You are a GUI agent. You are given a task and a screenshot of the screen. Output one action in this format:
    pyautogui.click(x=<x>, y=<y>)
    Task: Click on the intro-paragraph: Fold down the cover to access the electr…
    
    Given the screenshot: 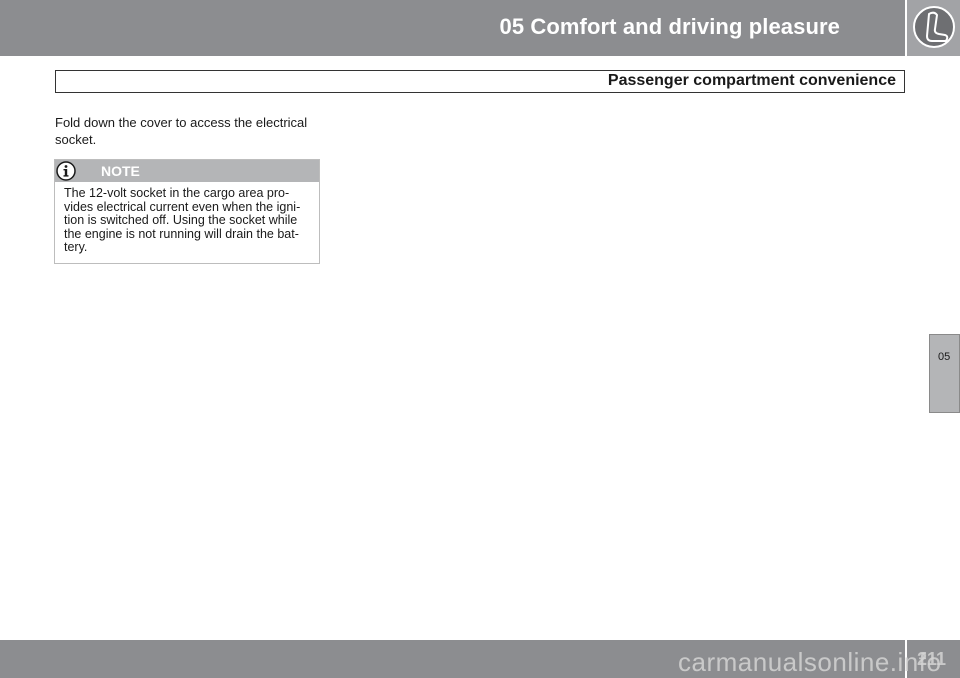 What is the action you would take?
    pyautogui.click(x=181, y=131)
    